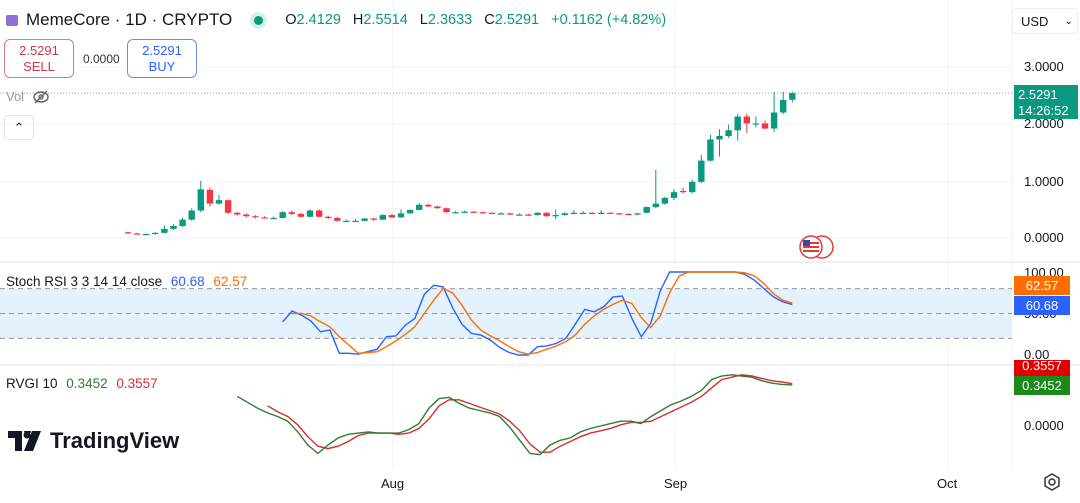 Image resolution: width=1080 pixels, height=503 pixels. I want to click on rvgi-signal-value: 0.3557, so click(137, 383).